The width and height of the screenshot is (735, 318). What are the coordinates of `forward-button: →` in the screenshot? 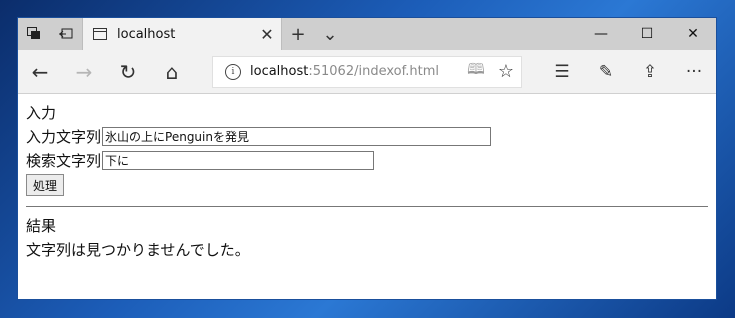 It's located at (84, 72).